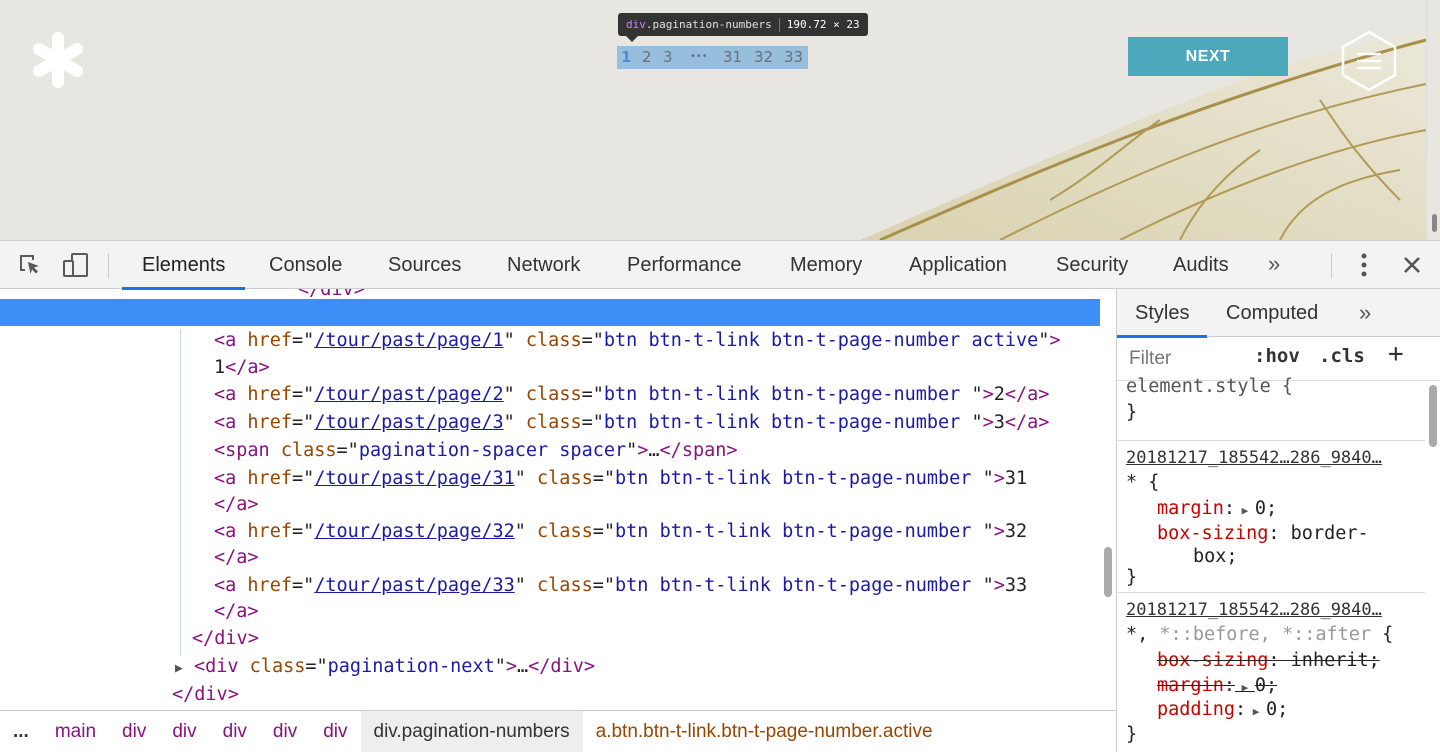 This screenshot has width=1440, height=752. What do you see at coordinates (1369, 61) in the screenshot?
I see `menu-hexagon-icon` at bounding box center [1369, 61].